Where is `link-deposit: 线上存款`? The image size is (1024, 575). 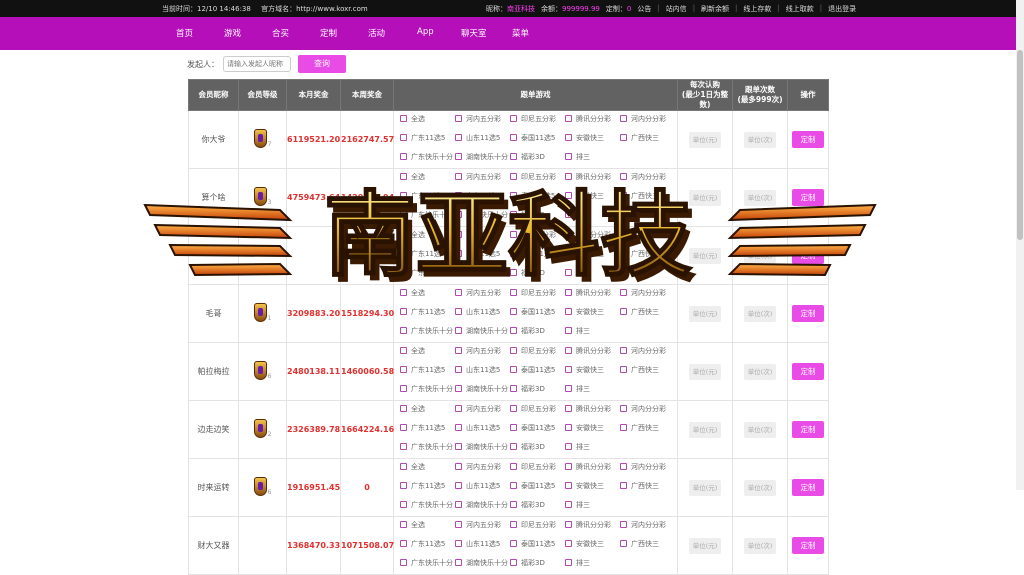 link-deposit: 线上存款 is located at coordinates (757, 9).